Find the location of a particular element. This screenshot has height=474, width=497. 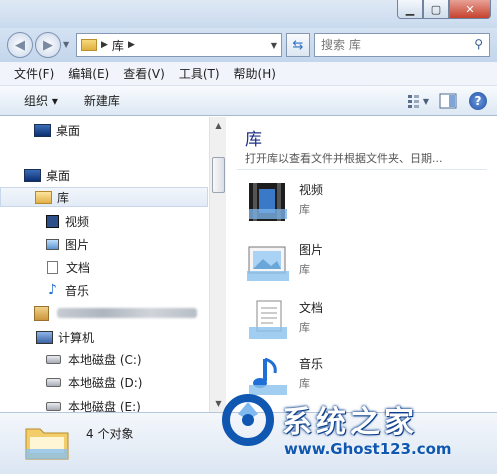

command-bar: 组织 ▾ 新建库 ▼ ? is located at coordinates (248, 101).